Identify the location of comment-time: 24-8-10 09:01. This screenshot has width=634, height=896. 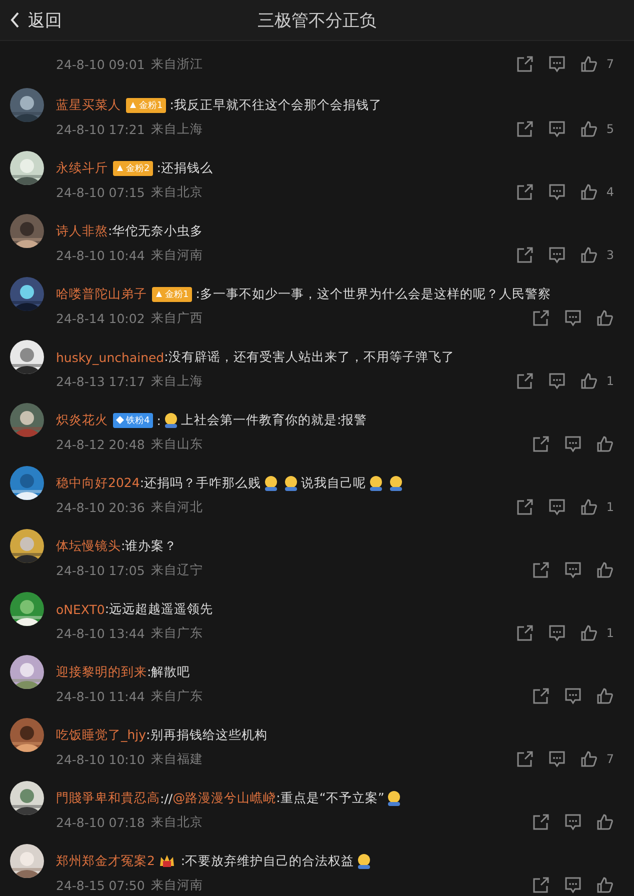
(100, 64).